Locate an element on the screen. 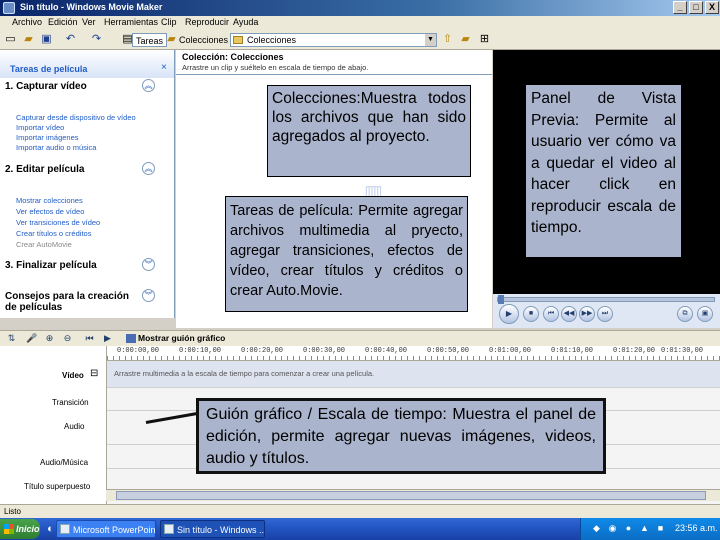  menu-archivo: Archivo is located at coordinates (27, 22).